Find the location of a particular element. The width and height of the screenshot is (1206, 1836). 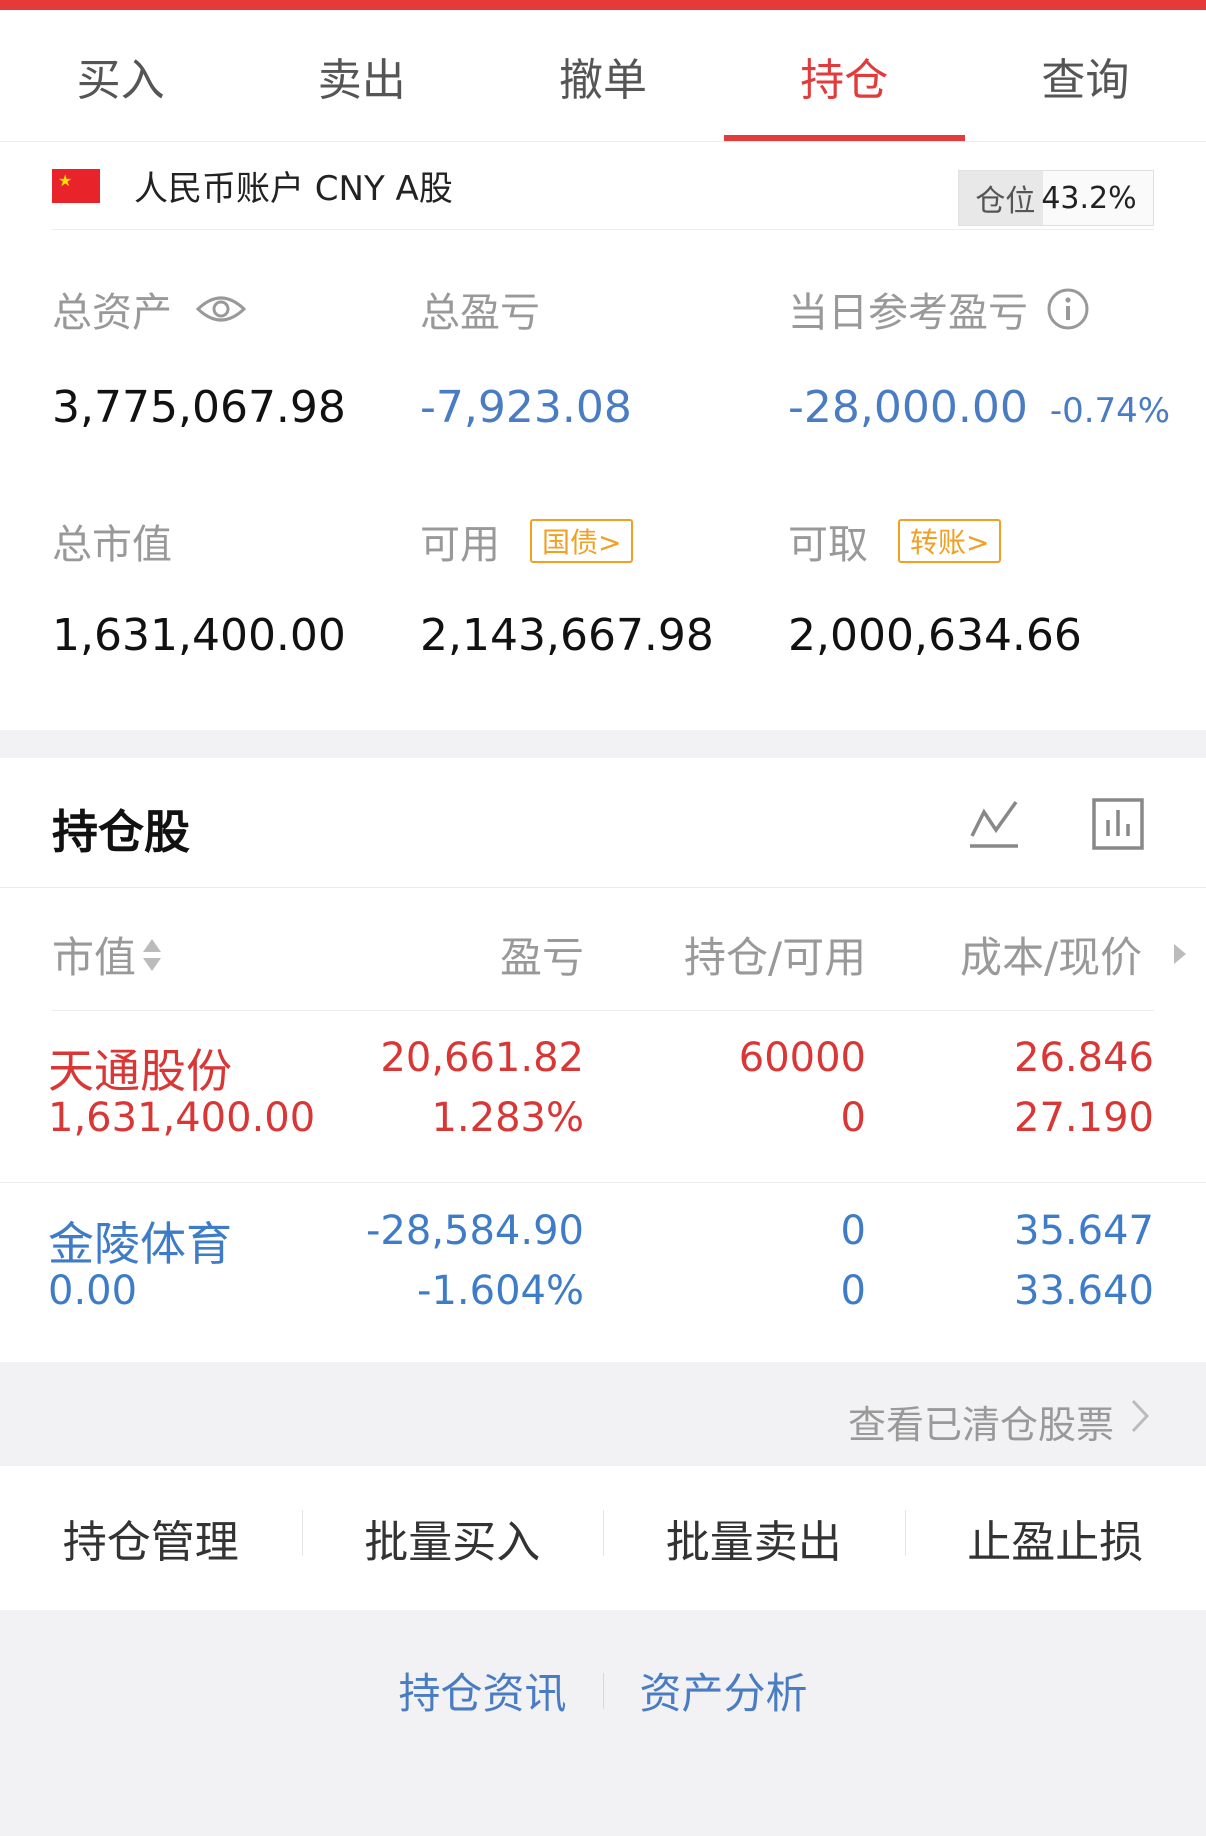

stock-pl: 20,661.82 is located at coordinates (482, 1058).